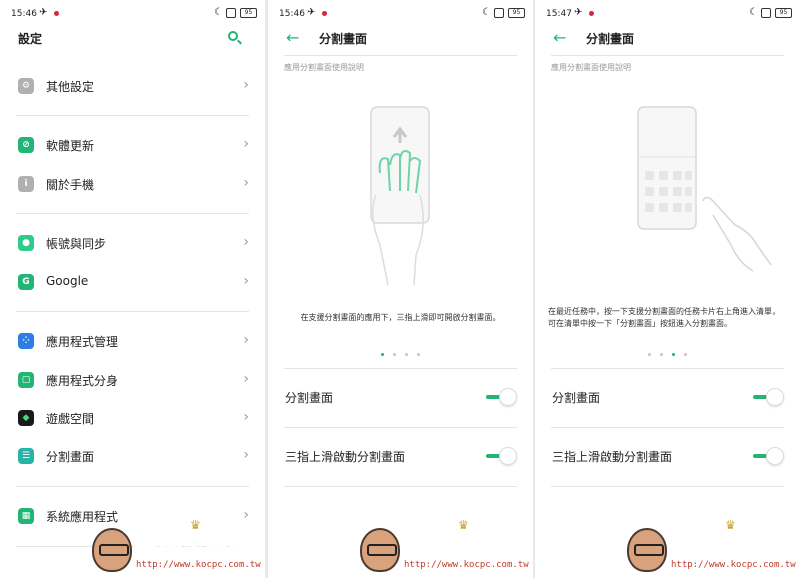  What do you see at coordinates (132, 282) in the screenshot?
I see `settings-item-google: G Google ›` at bounding box center [132, 282].